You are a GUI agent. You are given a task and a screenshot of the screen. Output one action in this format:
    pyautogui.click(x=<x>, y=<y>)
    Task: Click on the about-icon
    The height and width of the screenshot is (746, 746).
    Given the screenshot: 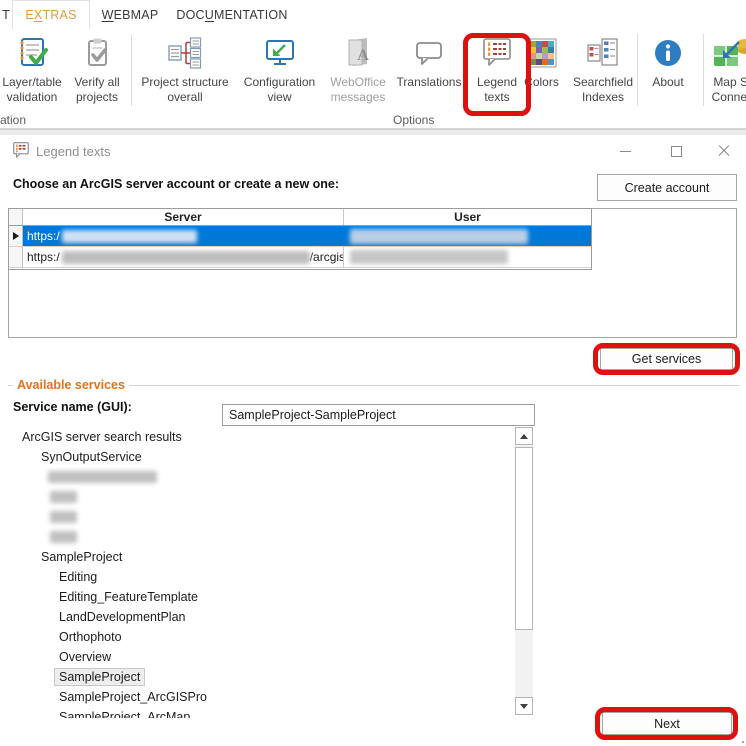 What is the action you would take?
    pyautogui.click(x=668, y=53)
    